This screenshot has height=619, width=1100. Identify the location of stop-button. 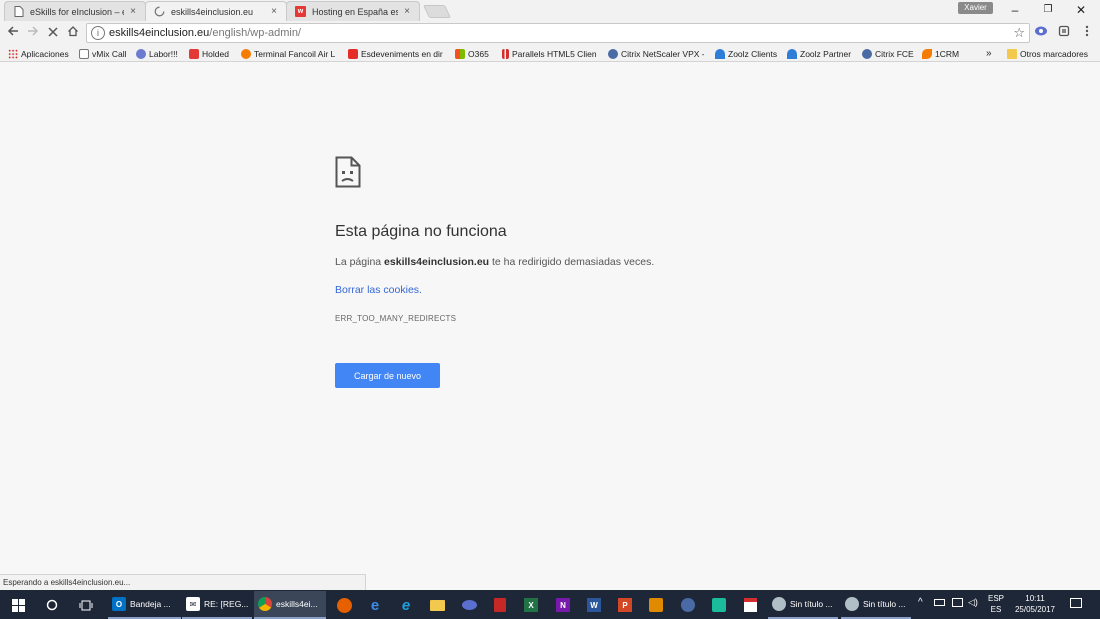
(53, 33).